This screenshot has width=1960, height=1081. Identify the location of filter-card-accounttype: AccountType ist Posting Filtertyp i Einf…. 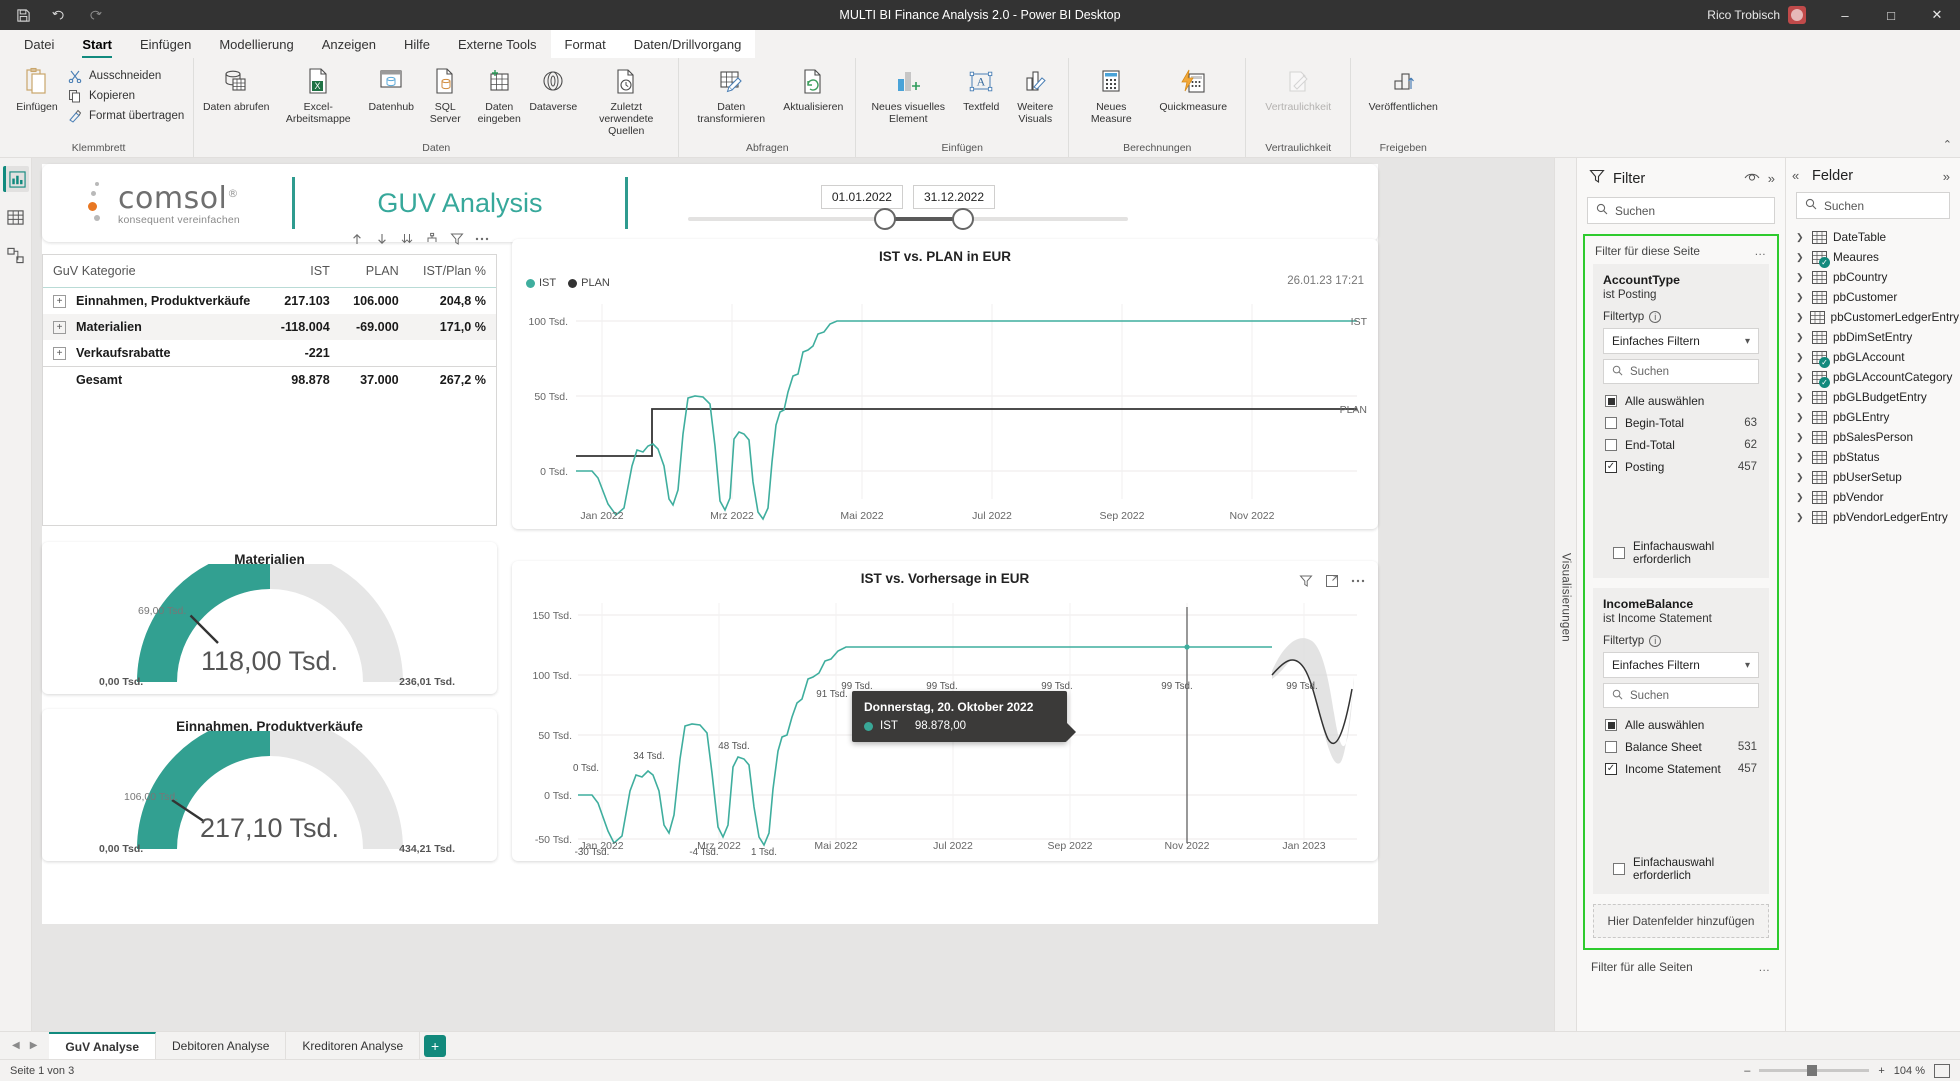
(1681, 421).